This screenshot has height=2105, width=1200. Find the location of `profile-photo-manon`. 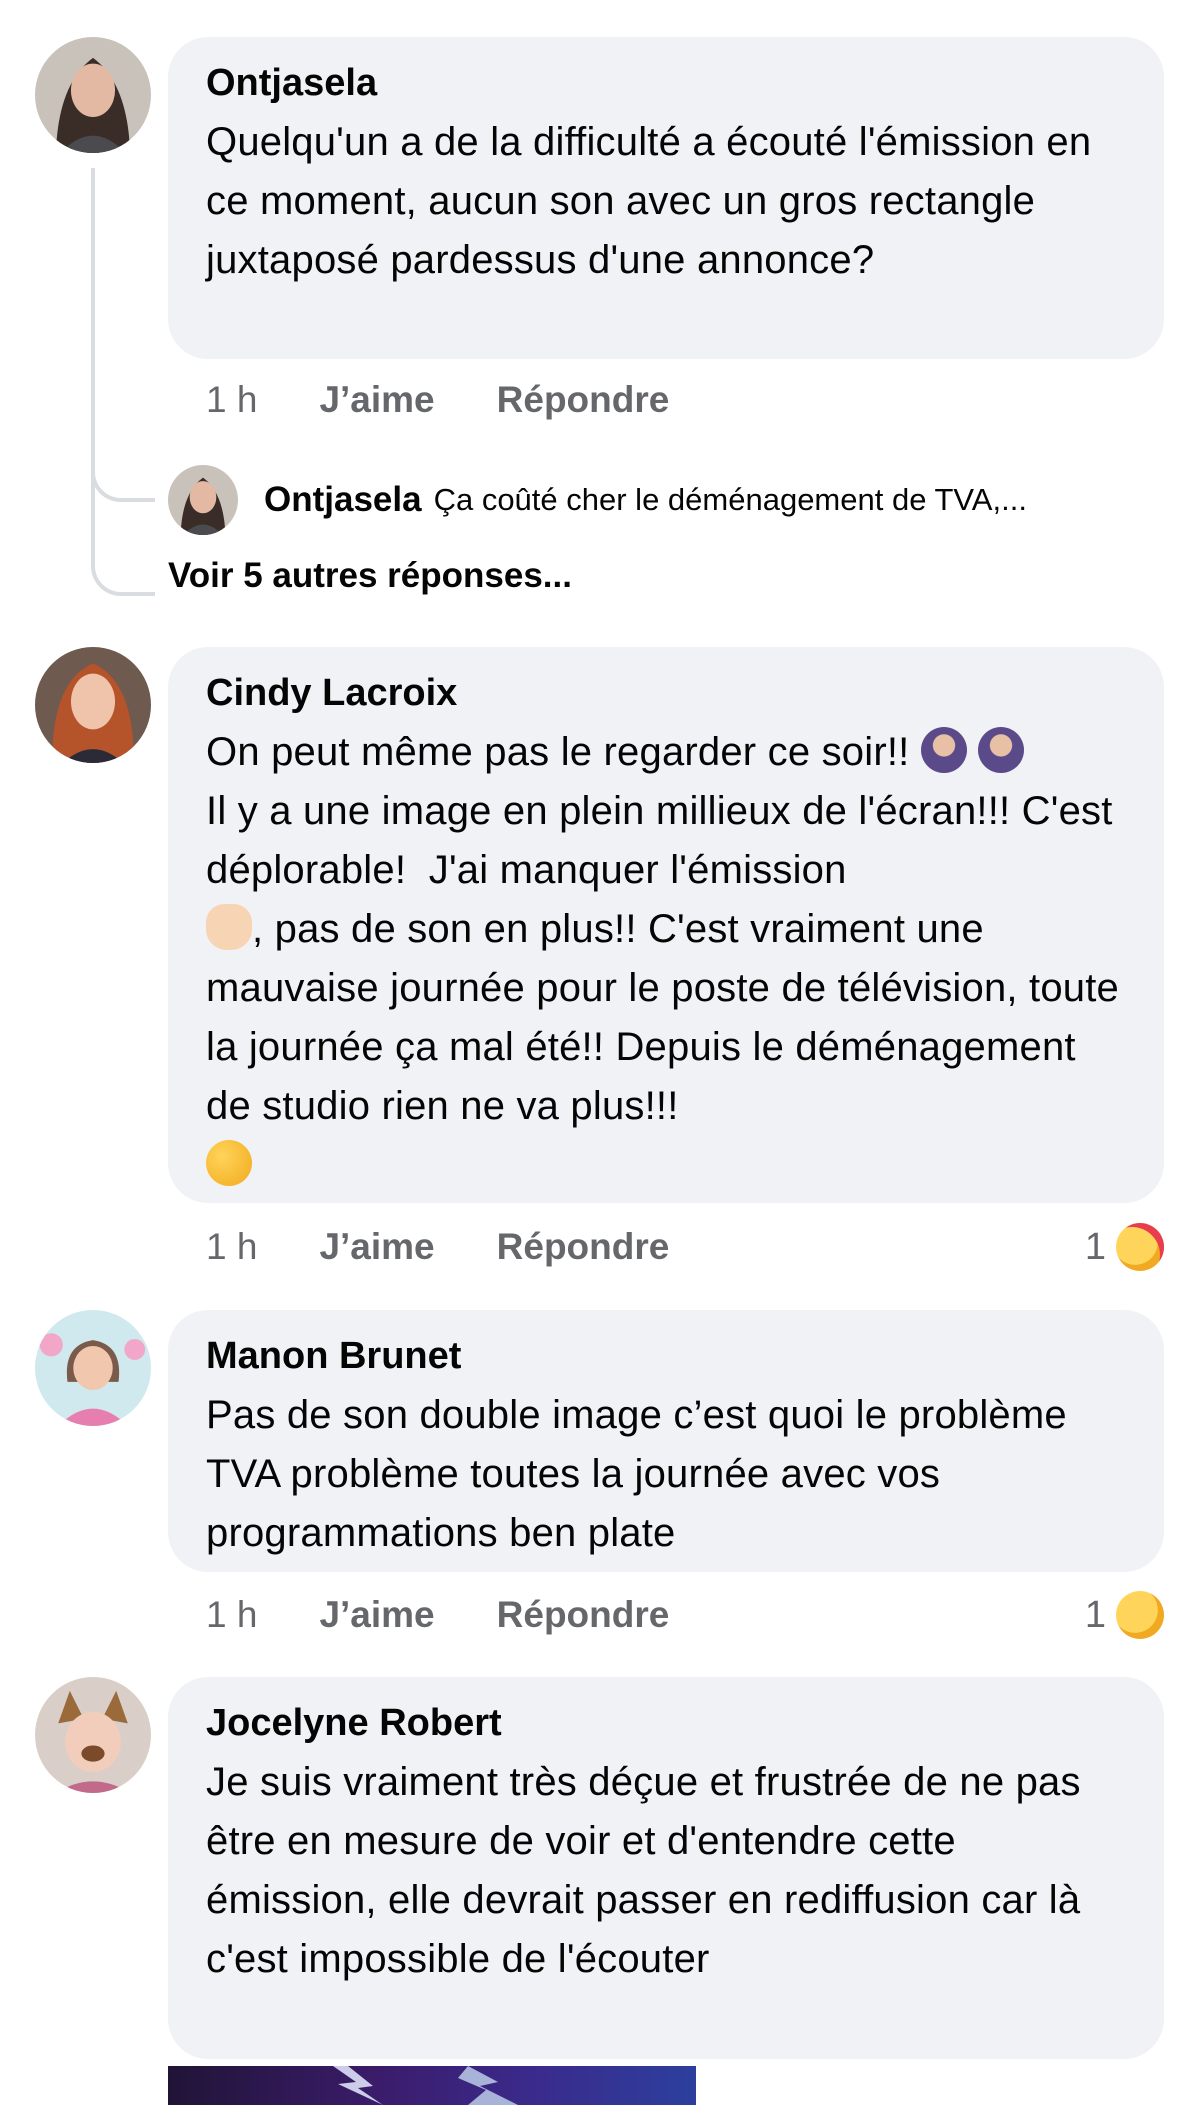

profile-photo-manon is located at coordinates (93, 1368).